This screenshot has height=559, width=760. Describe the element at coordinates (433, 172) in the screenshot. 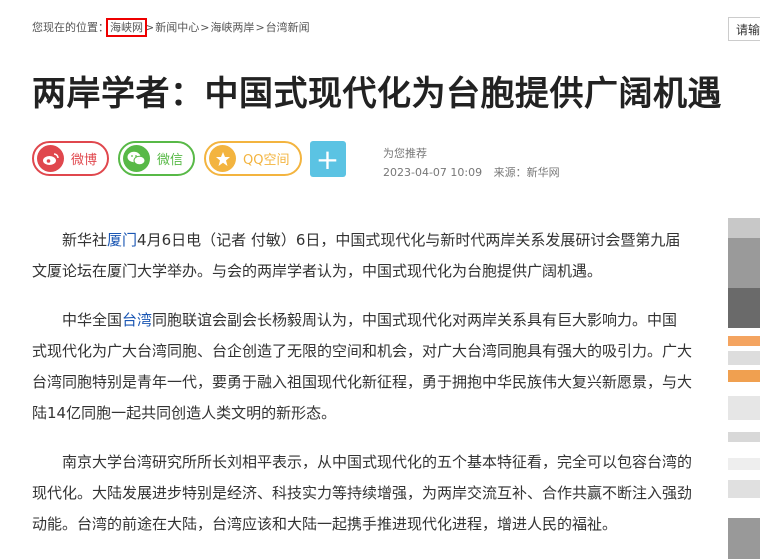

I see `publish-date: 2023-04-07 10:09` at that location.